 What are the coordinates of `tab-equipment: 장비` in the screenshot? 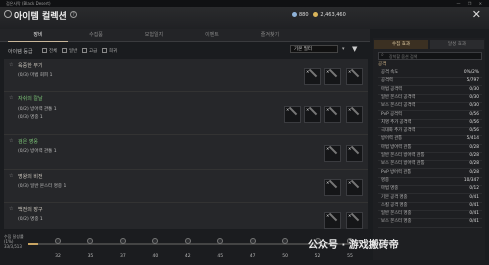 It's located at (38, 35).